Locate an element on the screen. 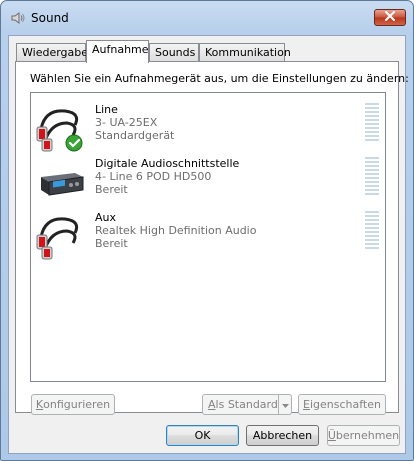 Image resolution: width=414 pixels, height=461 pixels. btn-accel: A is located at coordinates (212, 404).